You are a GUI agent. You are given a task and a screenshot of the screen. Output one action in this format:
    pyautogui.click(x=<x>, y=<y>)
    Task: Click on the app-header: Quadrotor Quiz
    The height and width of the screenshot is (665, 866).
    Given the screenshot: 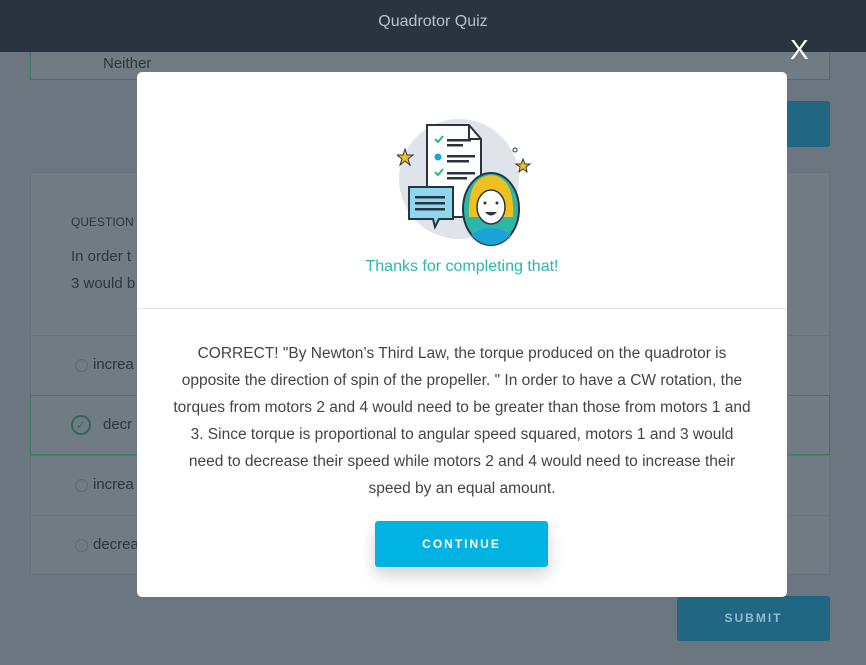 What is the action you would take?
    pyautogui.click(x=433, y=26)
    